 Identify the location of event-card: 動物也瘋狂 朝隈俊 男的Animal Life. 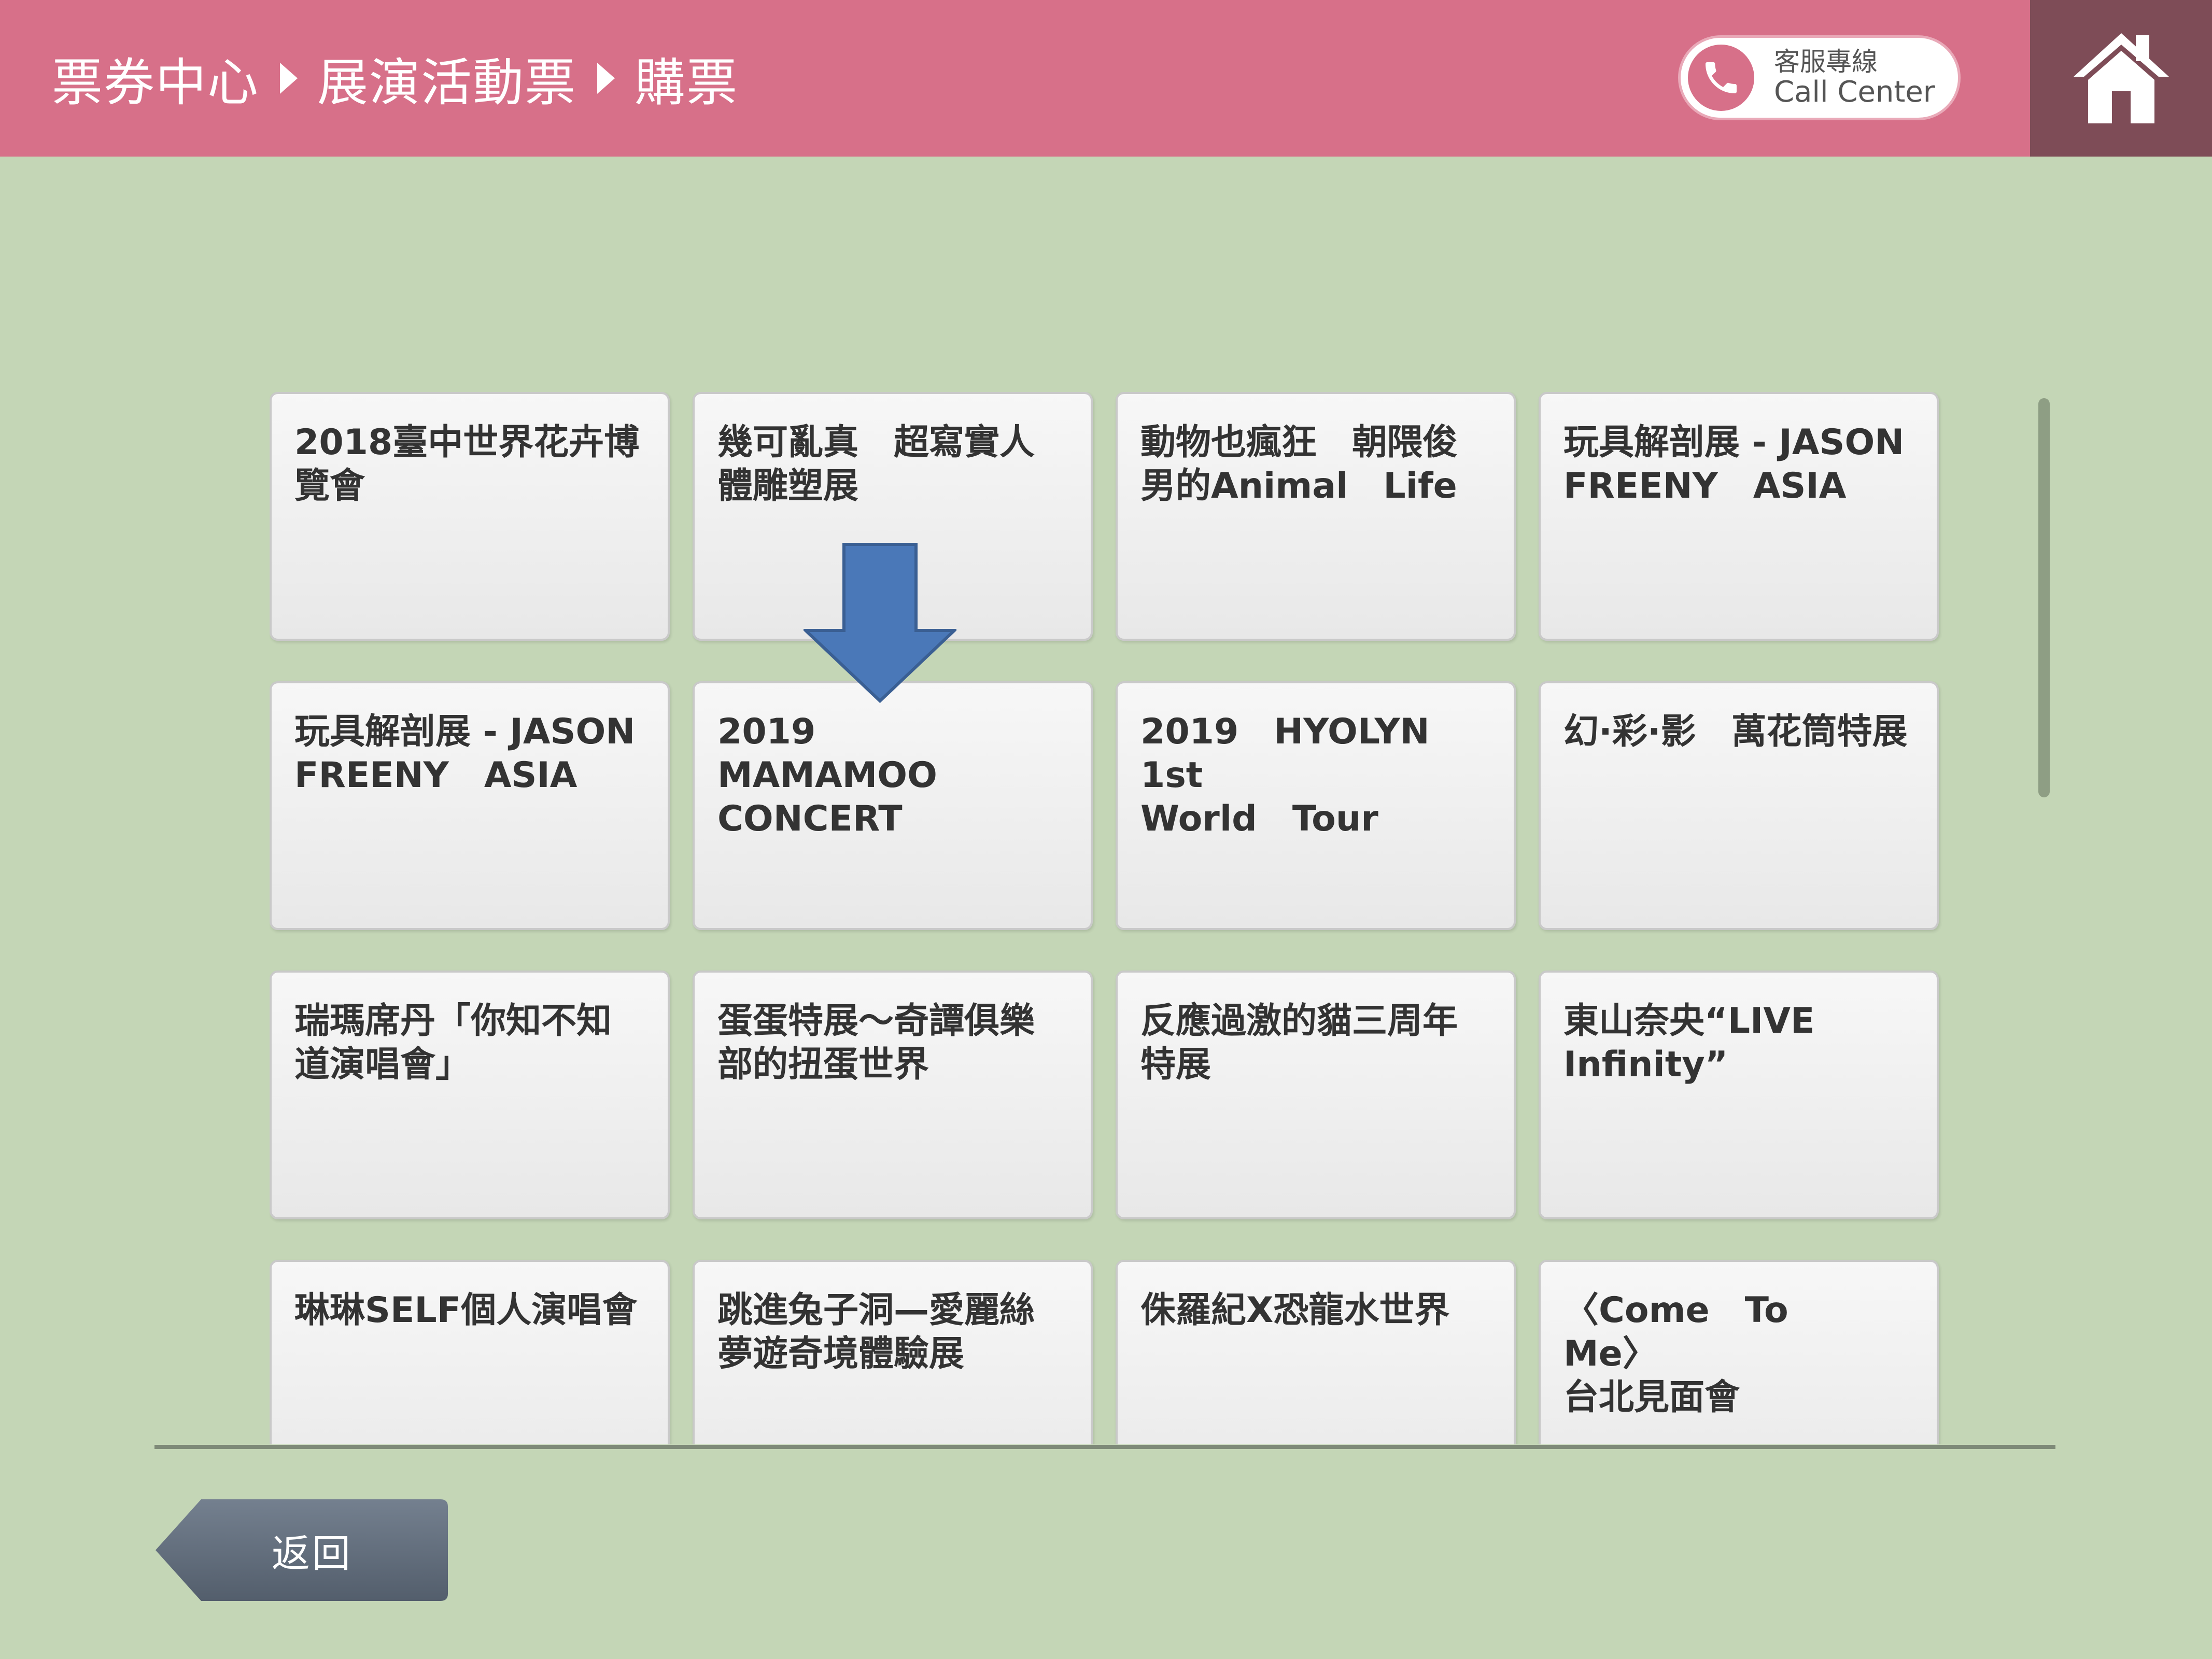
(1316, 516).